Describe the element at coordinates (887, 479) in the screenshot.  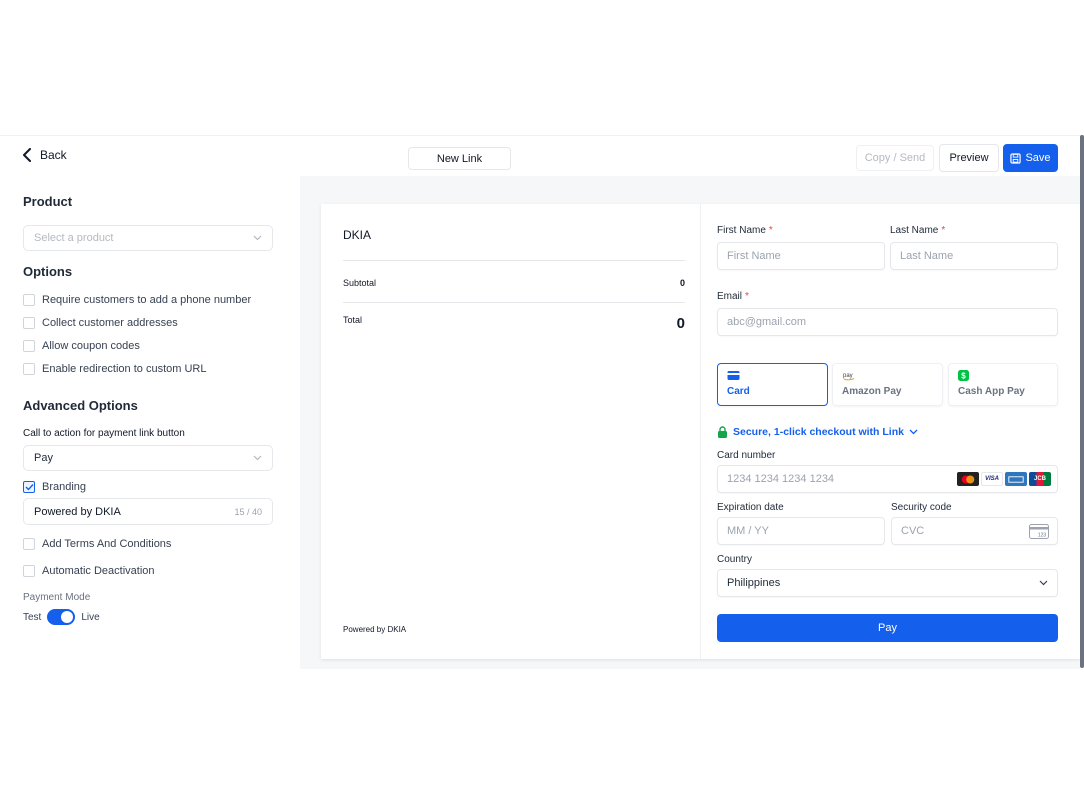
I see `card-number-input: 1234 1234 1234 1234 VISA JCB` at that location.